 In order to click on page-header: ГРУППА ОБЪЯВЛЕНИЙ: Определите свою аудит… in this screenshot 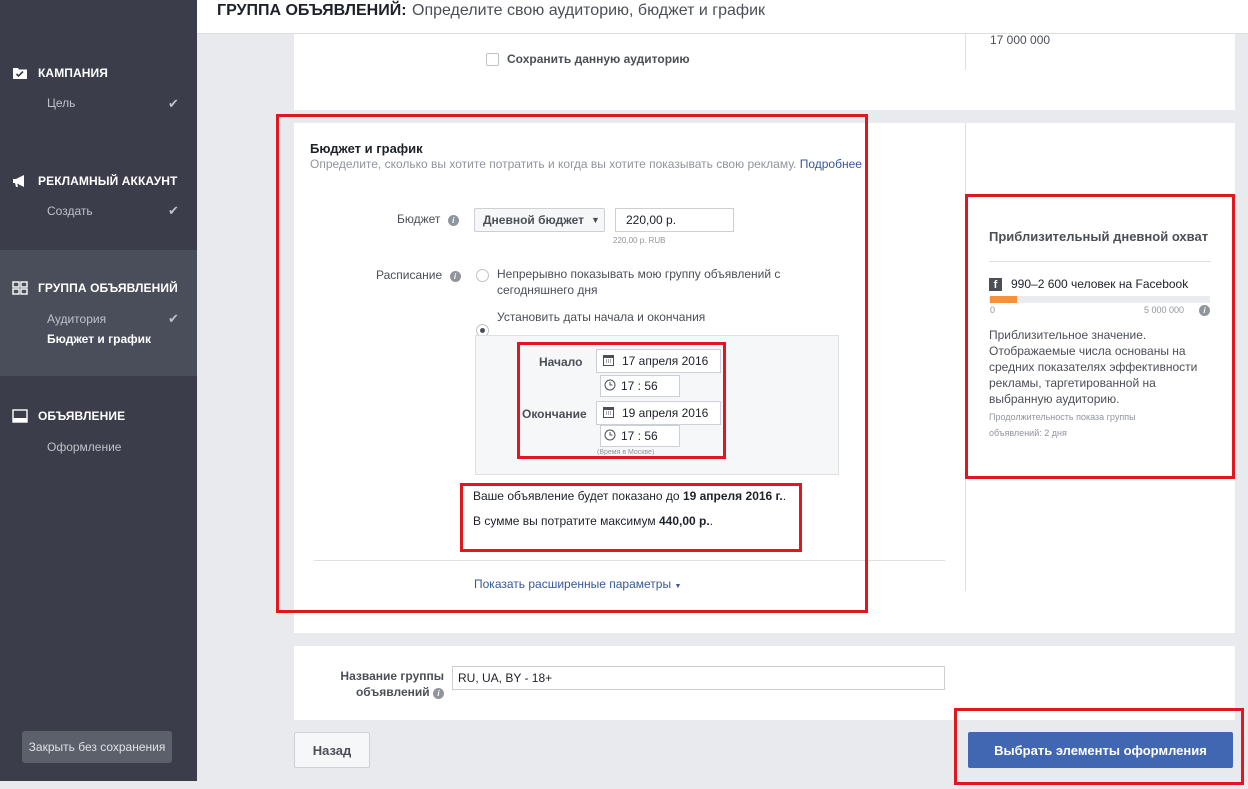, I will do `click(722, 17)`.